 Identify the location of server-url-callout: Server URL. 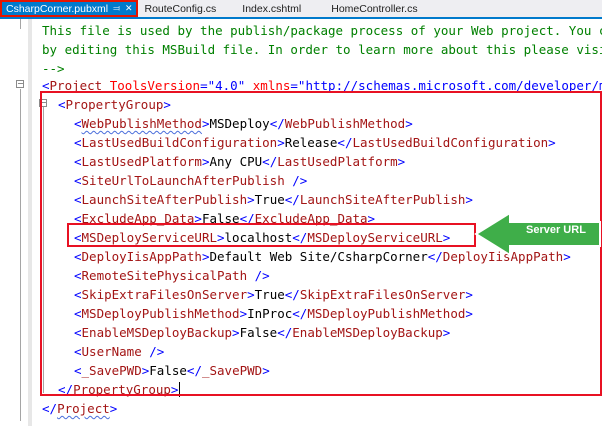
(538, 234).